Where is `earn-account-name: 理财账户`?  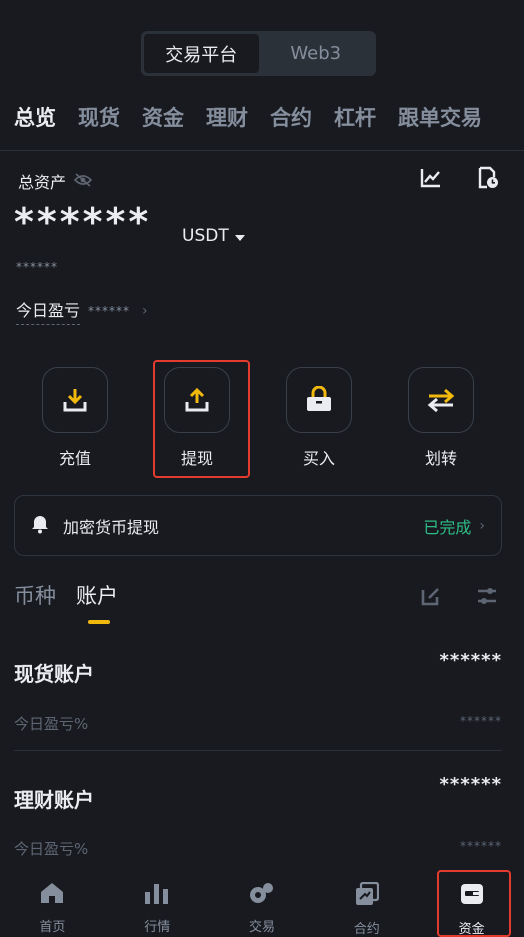
earn-account-name: 理财账户 is located at coordinates (54, 798).